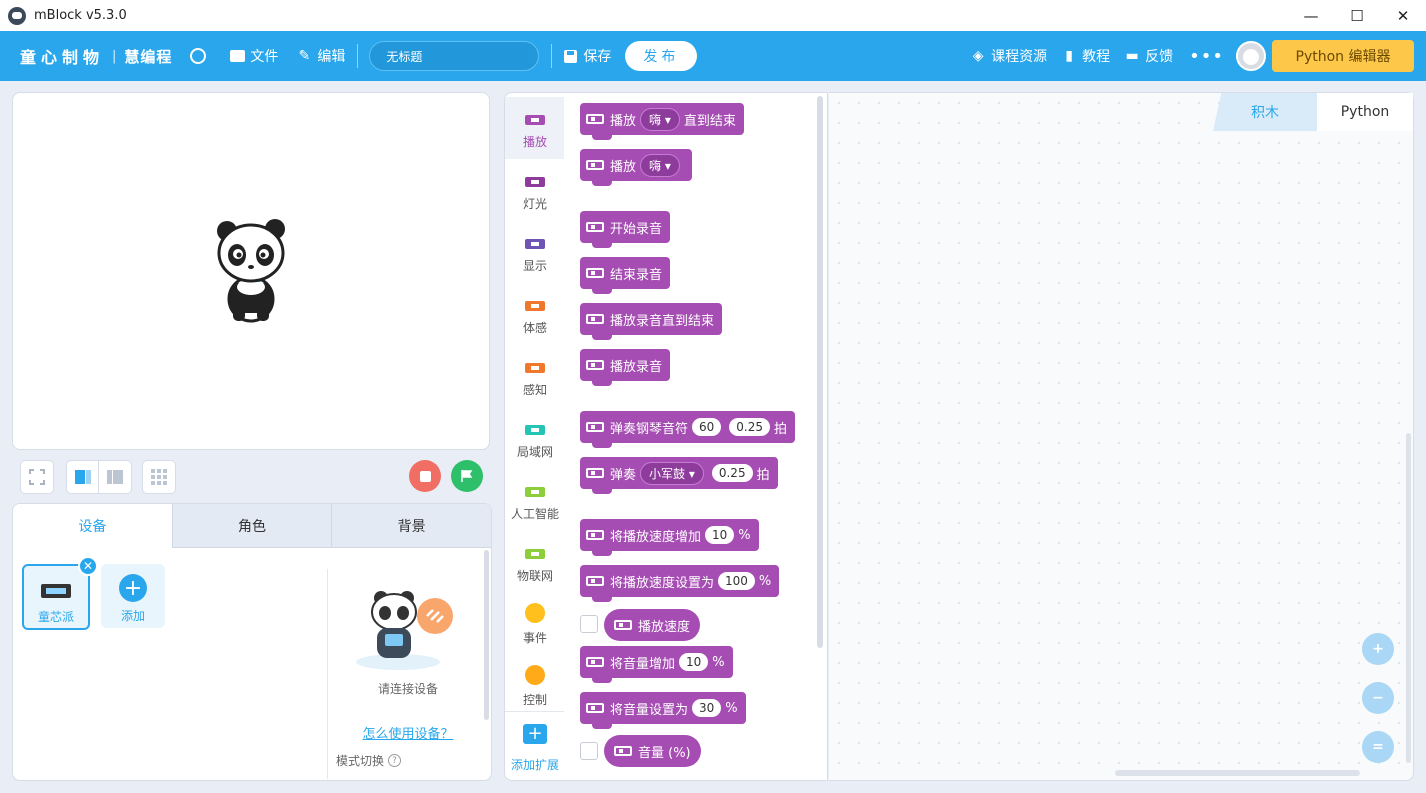 The height and width of the screenshot is (793, 1426). I want to click on category-label: 显示, so click(534, 266).